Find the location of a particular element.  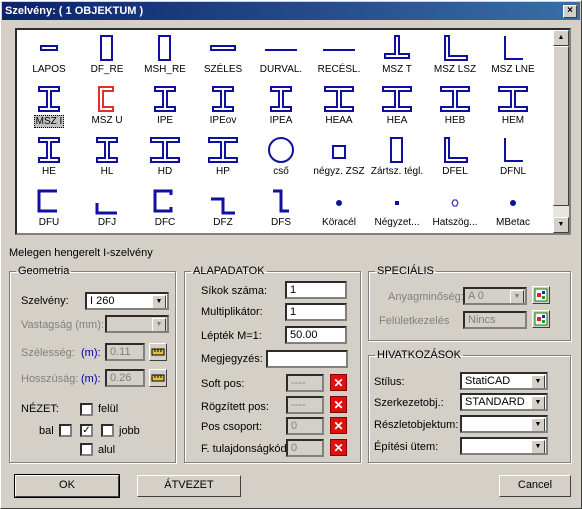

gallery-item: LAPOS is located at coordinates (49, 58).